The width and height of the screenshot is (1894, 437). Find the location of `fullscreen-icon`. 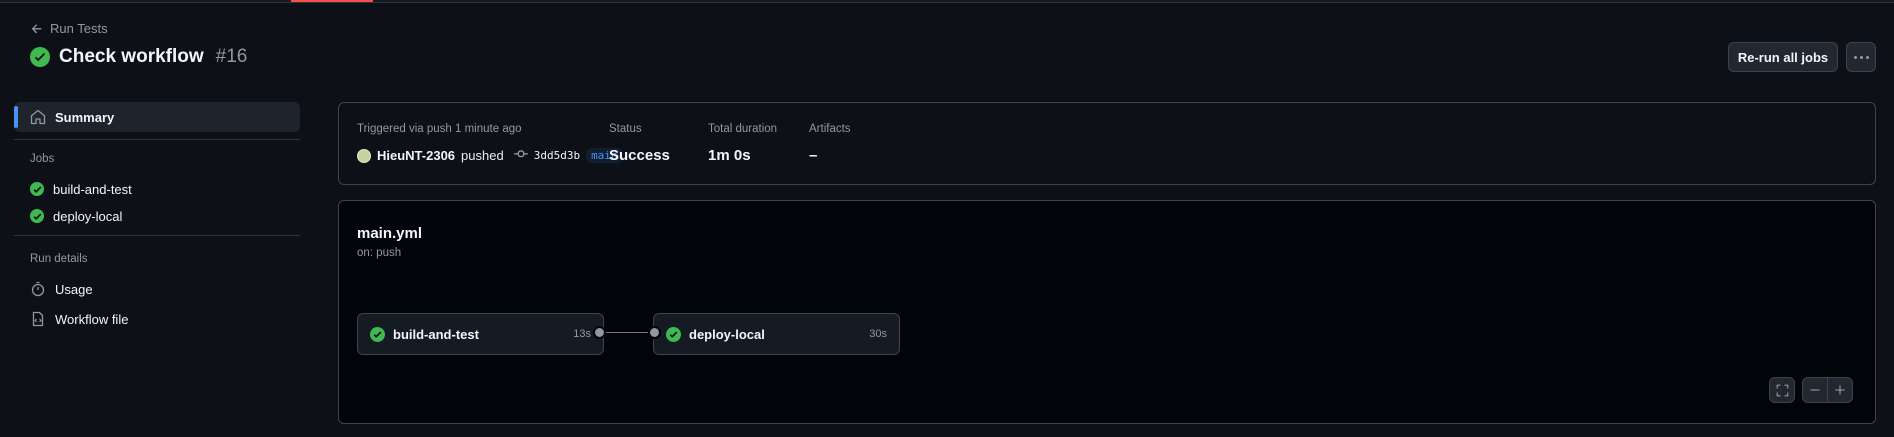

fullscreen-icon is located at coordinates (1782, 390).